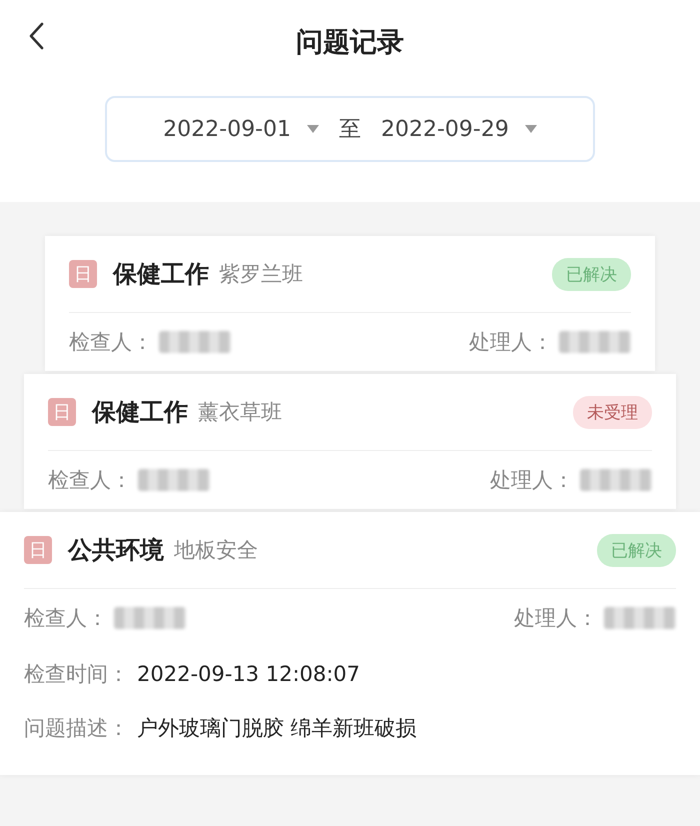 The height and width of the screenshot is (826, 700). What do you see at coordinates (36, 36) in the screenshot?
I see `back-icon` at bounding box center [36, 36].